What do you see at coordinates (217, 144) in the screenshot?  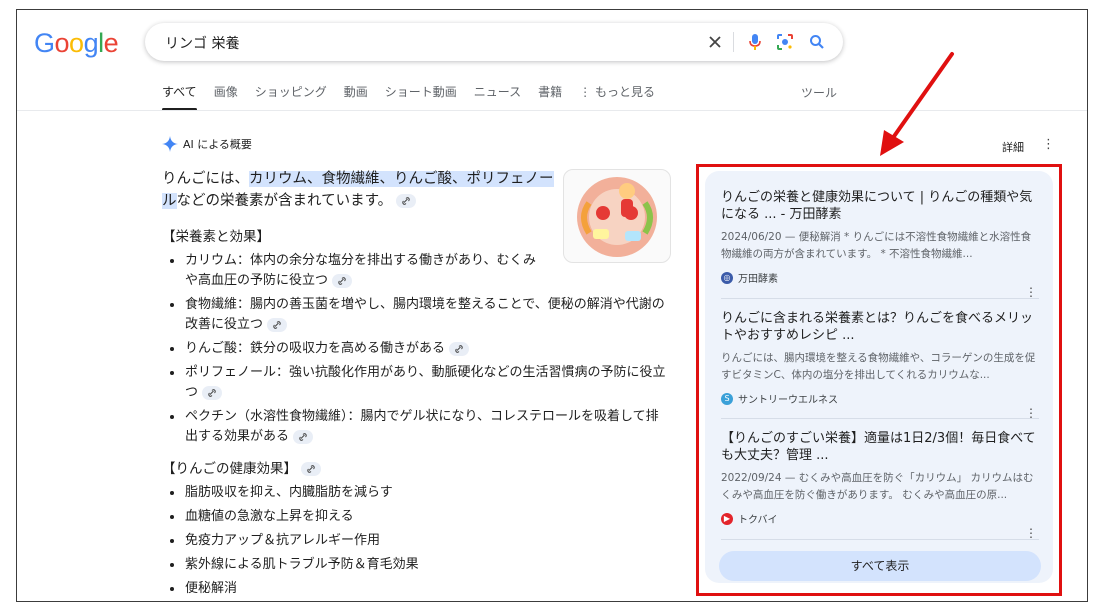 I see `ai-overview-title: AI による概要` at bounding box center [217, 144].